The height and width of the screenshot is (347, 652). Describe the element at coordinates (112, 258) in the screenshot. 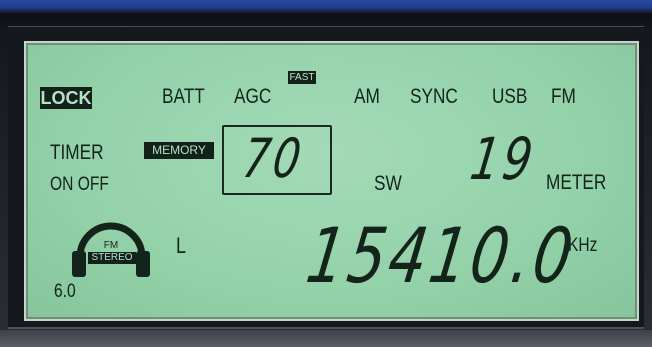

I see `fm-stereo-badge: STEREO` at that location.